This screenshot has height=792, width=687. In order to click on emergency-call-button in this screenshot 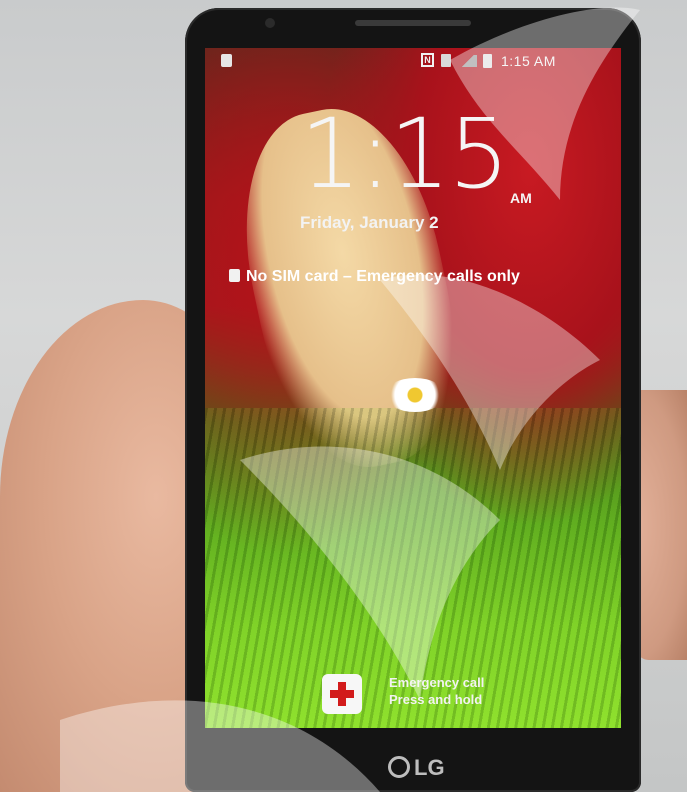, I will do `click(342, 694)`.